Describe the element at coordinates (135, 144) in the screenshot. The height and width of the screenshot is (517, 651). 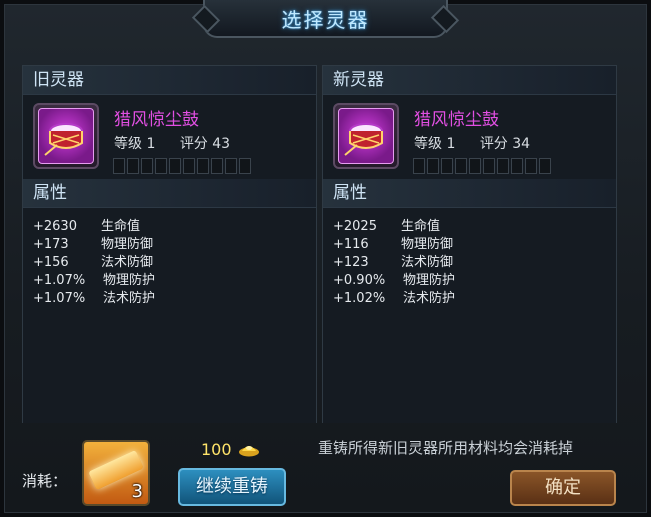
I see `old-item-level: 等级 1` at that location.